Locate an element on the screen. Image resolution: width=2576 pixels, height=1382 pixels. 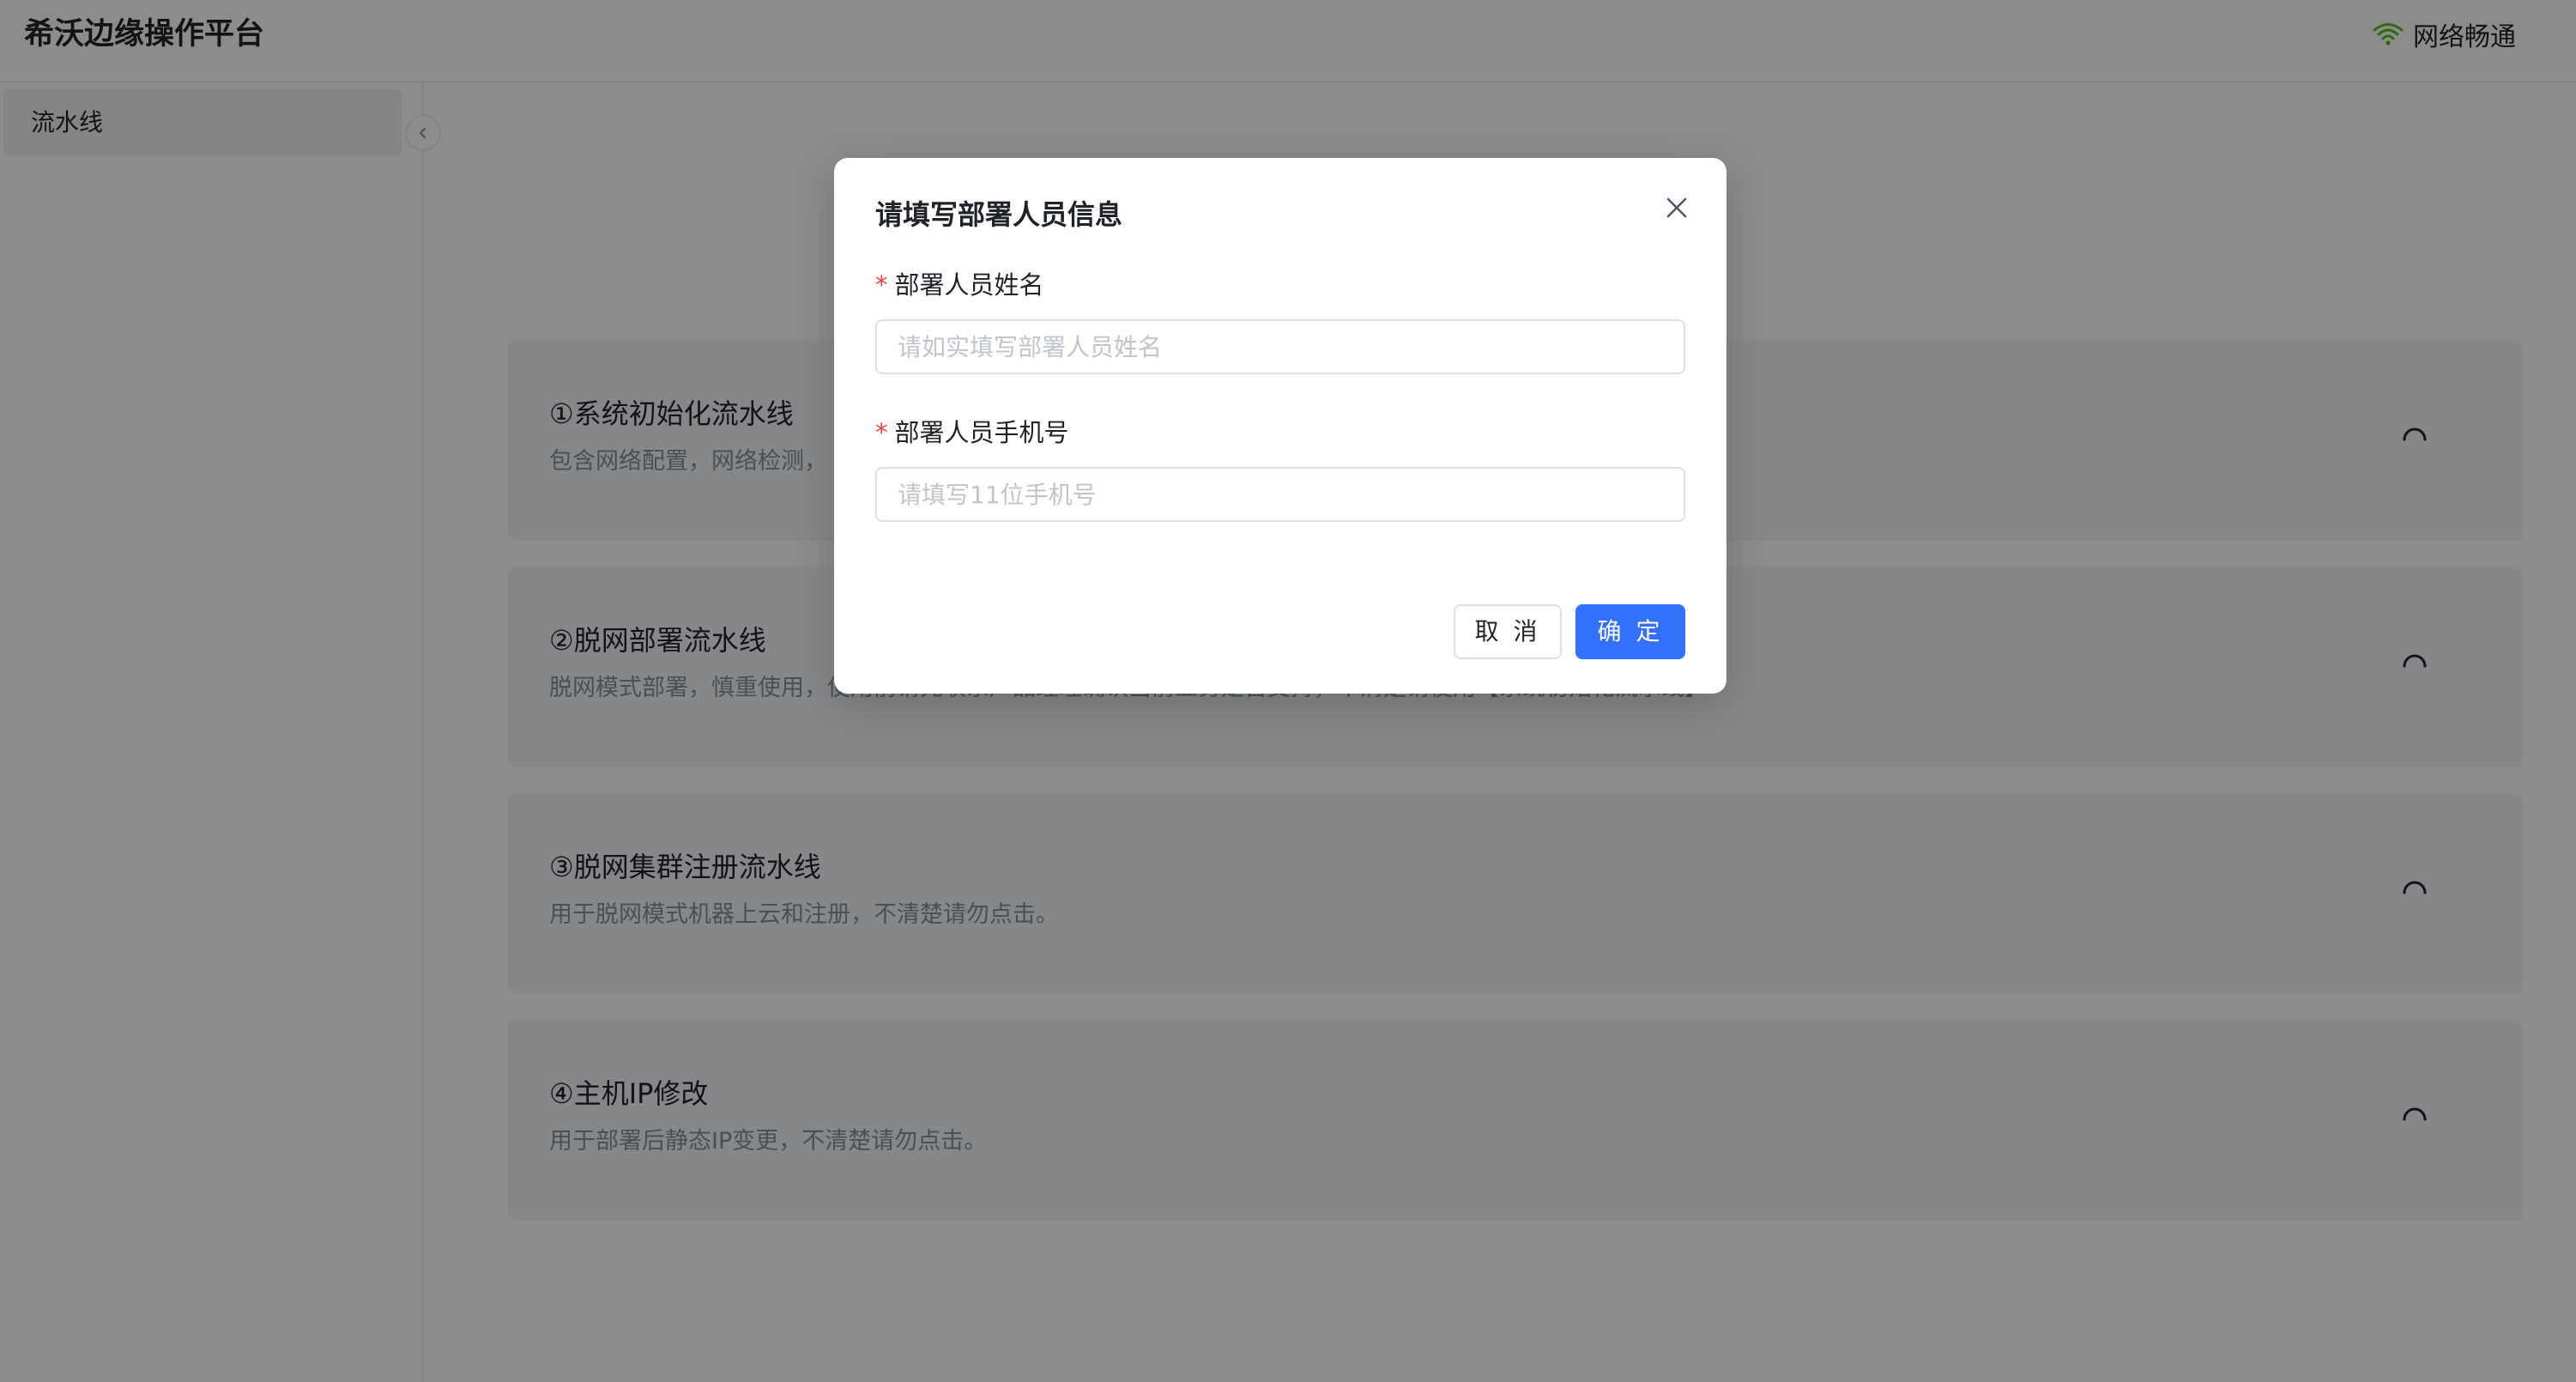
deployer-info-dialog: 请填写部署人员信息 *部署人员姓名 *部署人员手机号 取 消 确 定 is located at coordinates (1280, 426).